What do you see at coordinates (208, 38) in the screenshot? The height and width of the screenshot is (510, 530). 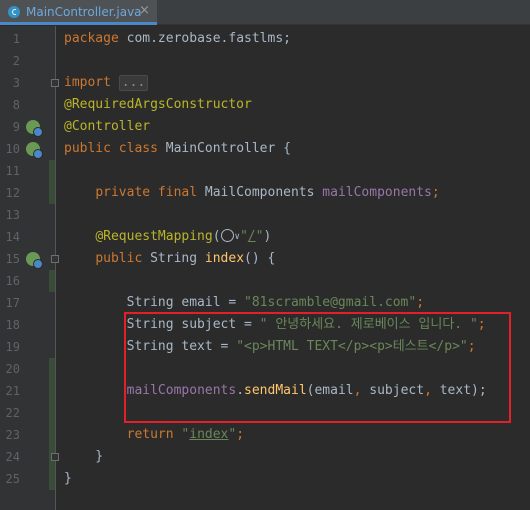 I see `code-token: com.zerobase.fastlms;` at bounding box center [208, 38].